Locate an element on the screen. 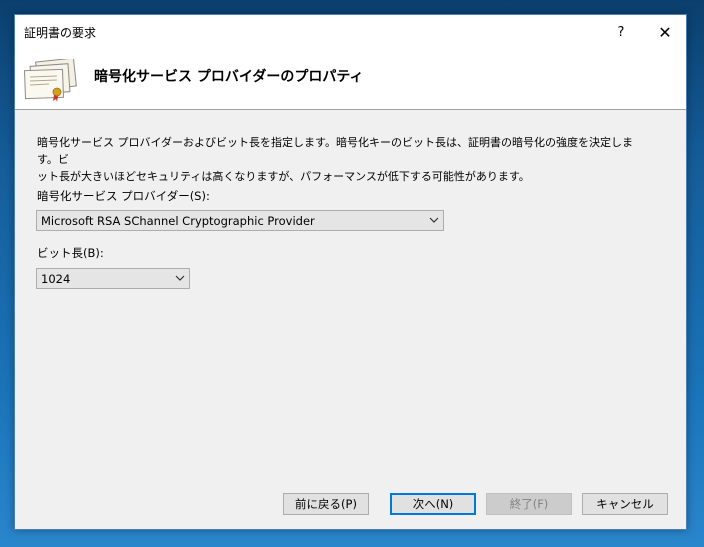  finish-button: 終了(F) is located at coordinates (529, 504).